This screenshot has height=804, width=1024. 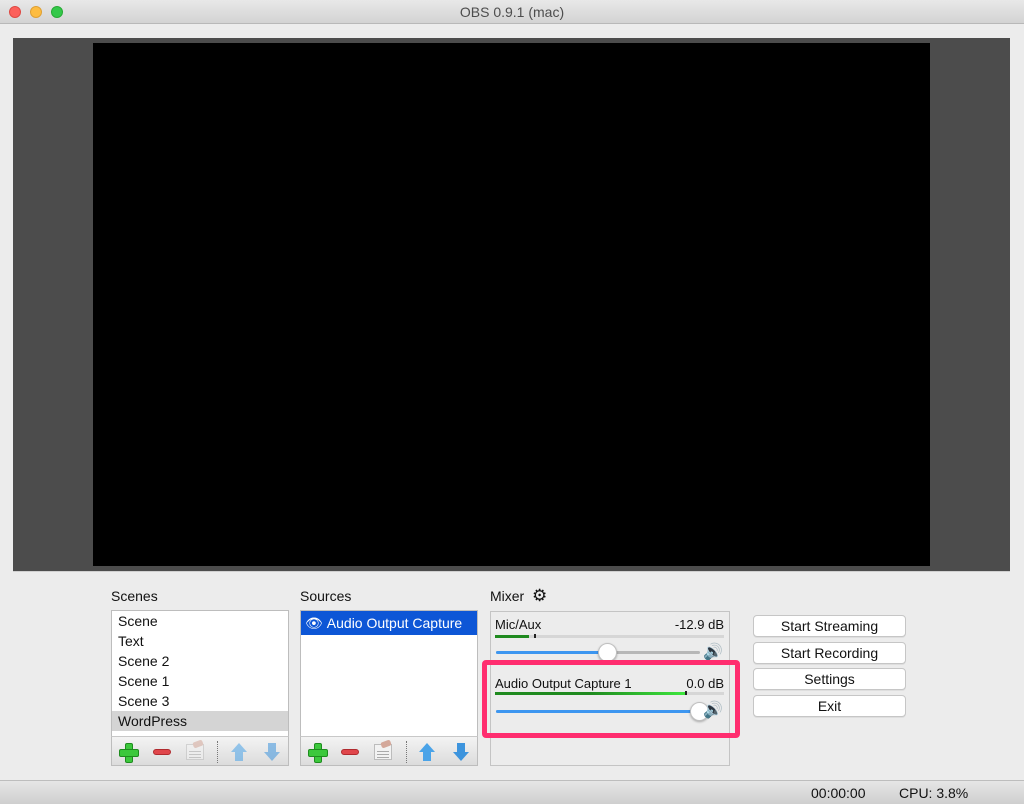 I want to click on add-source-button, so click(x=317, y=752).